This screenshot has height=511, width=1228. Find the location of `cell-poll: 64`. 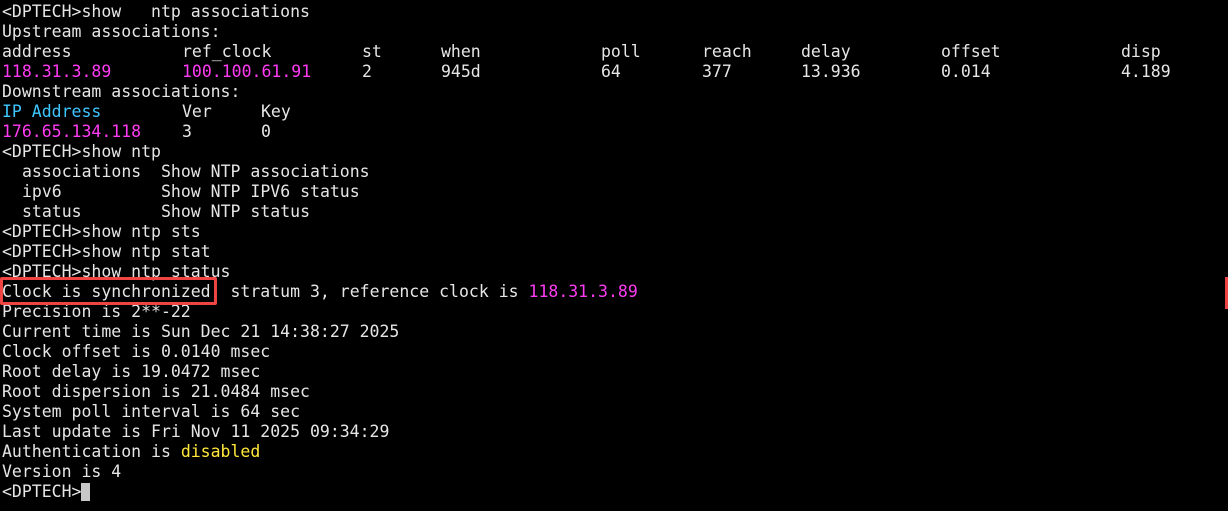

cell-poll: 64 is located at coordinates (611, 71).